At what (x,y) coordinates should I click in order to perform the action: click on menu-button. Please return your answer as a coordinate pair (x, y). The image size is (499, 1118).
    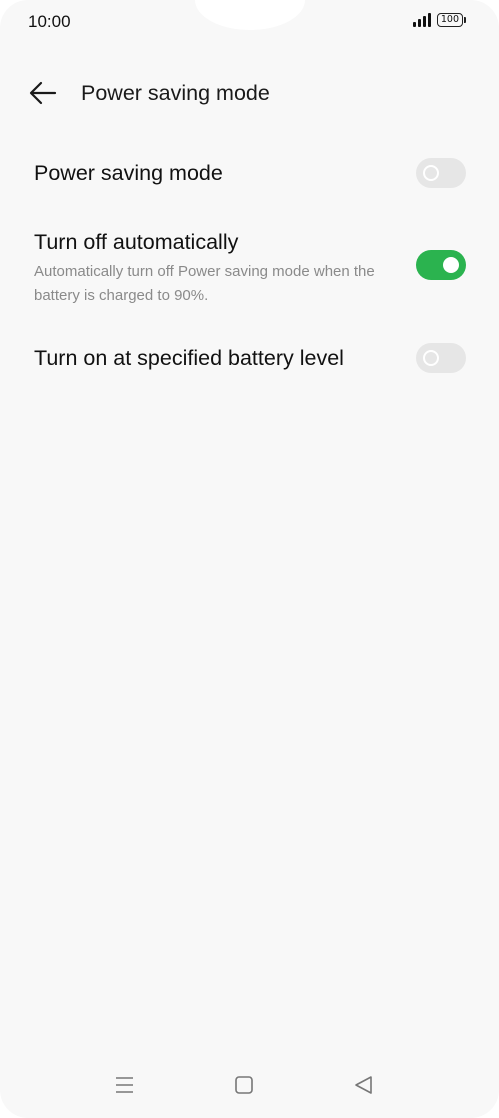
    Looking at the image, I should click on (124, 1086).